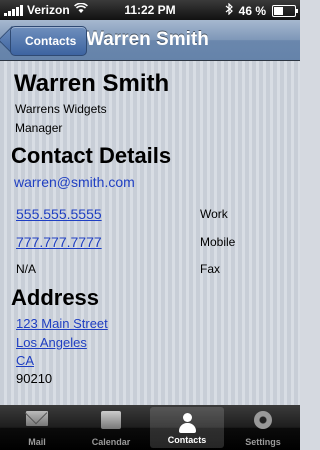 This screenshot has height=450, width=320. What do you see at coordinates (187, 440) in the screenshot?
I see `tab-contacts-label: Contacts` at bounding box center [187, 440].